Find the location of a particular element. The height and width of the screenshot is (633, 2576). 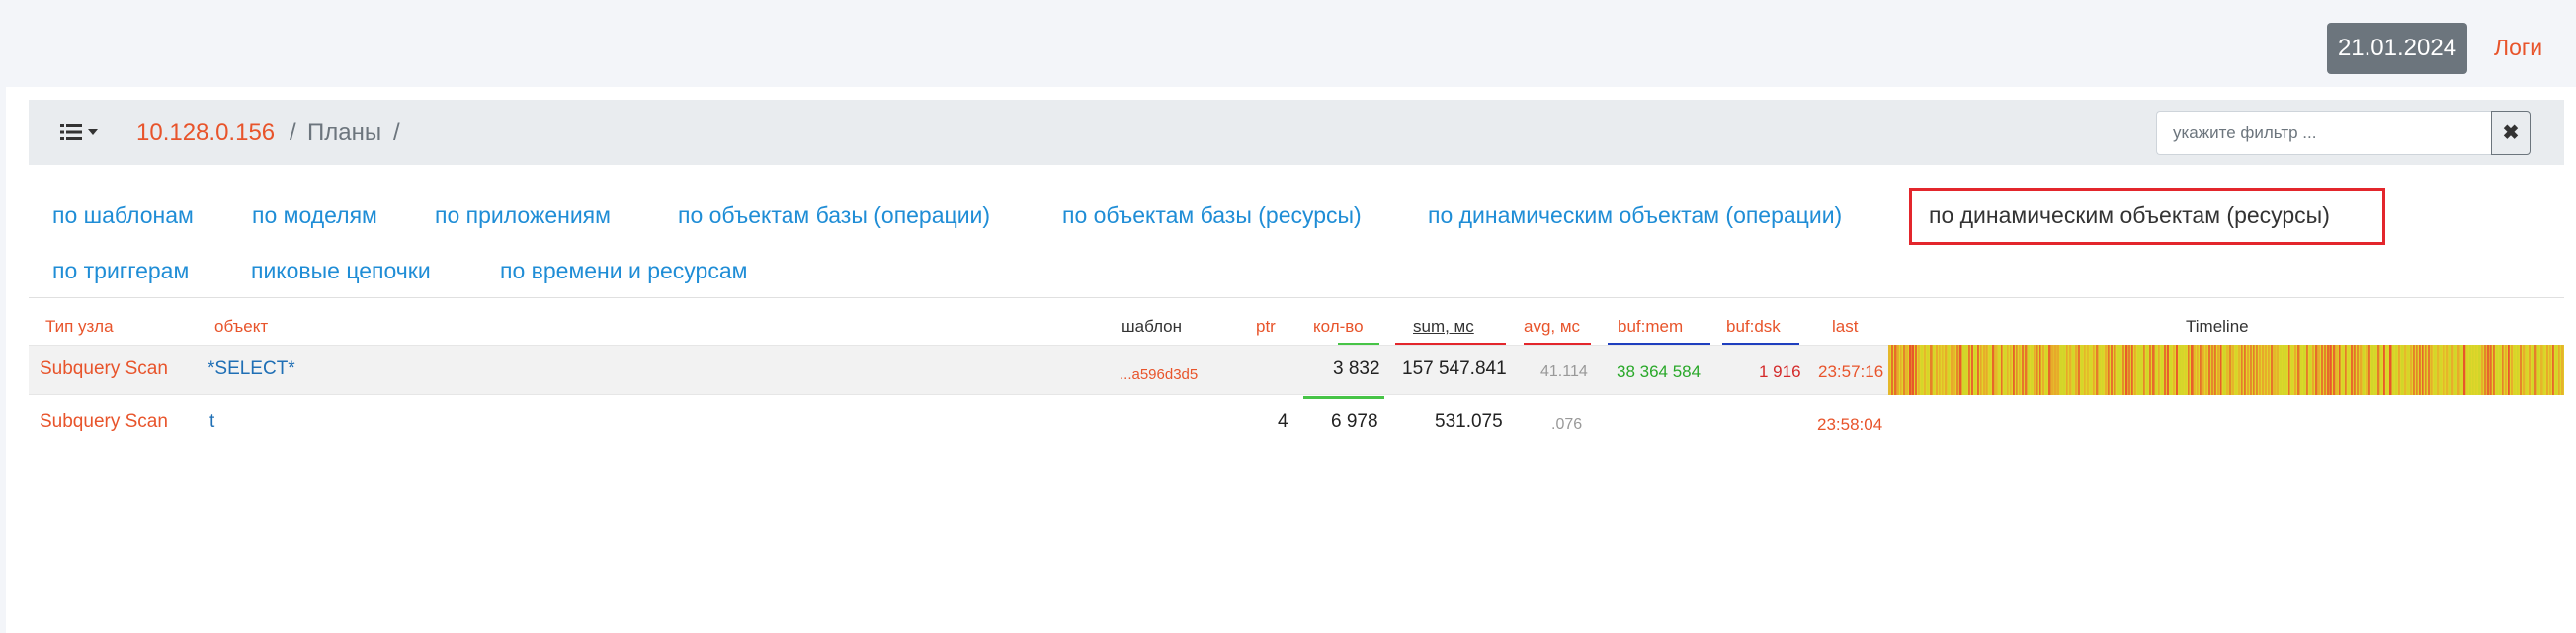

column-header-object: объект is located at coordinates (241, 327).